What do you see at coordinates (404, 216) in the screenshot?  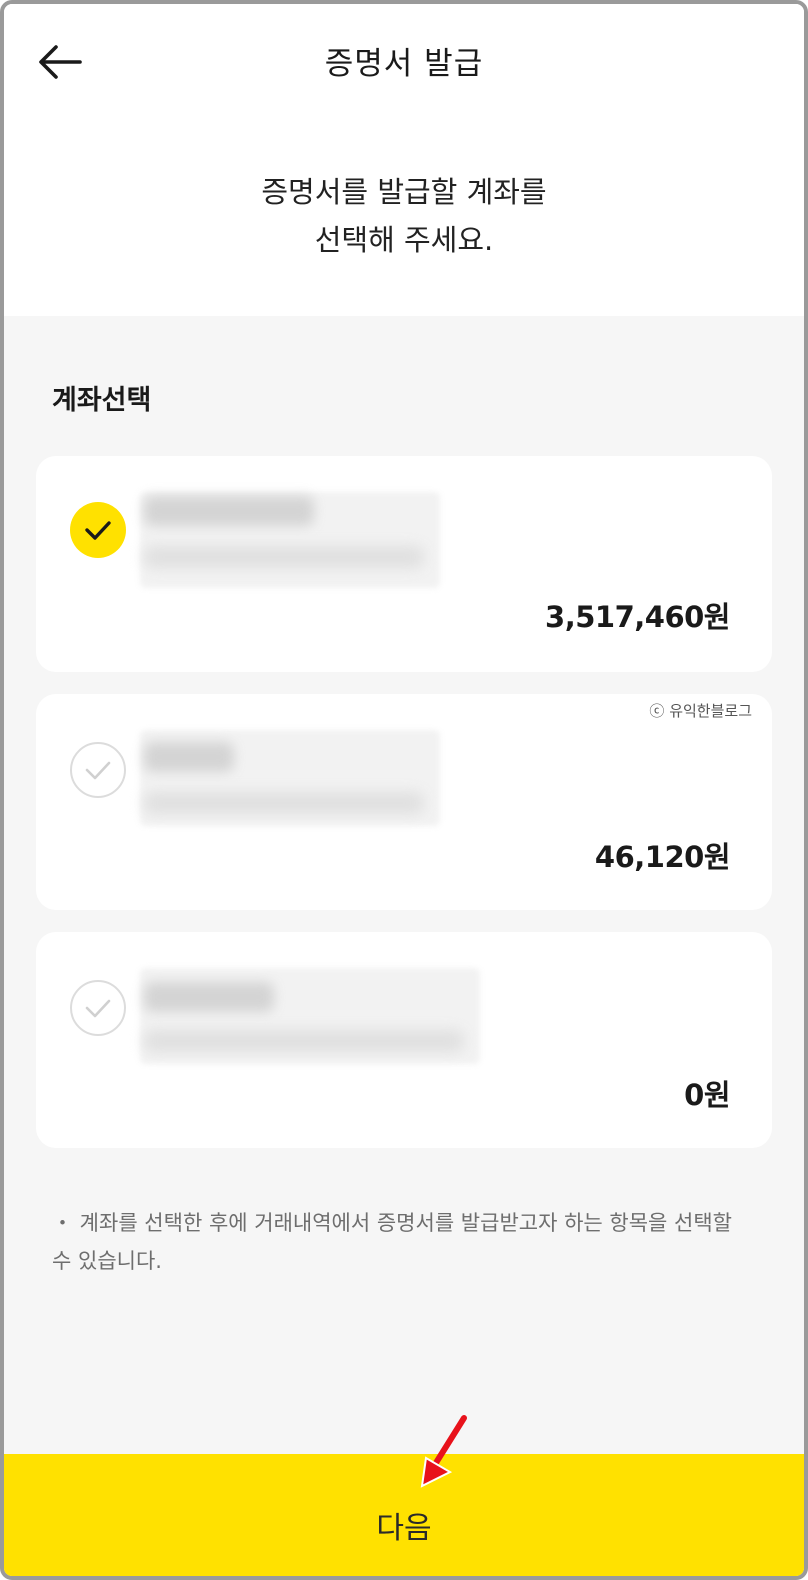 I see `instruction-text: 증명서를 발급할 계좌를 선택해 주세요.` at bounding box center [404, 216].